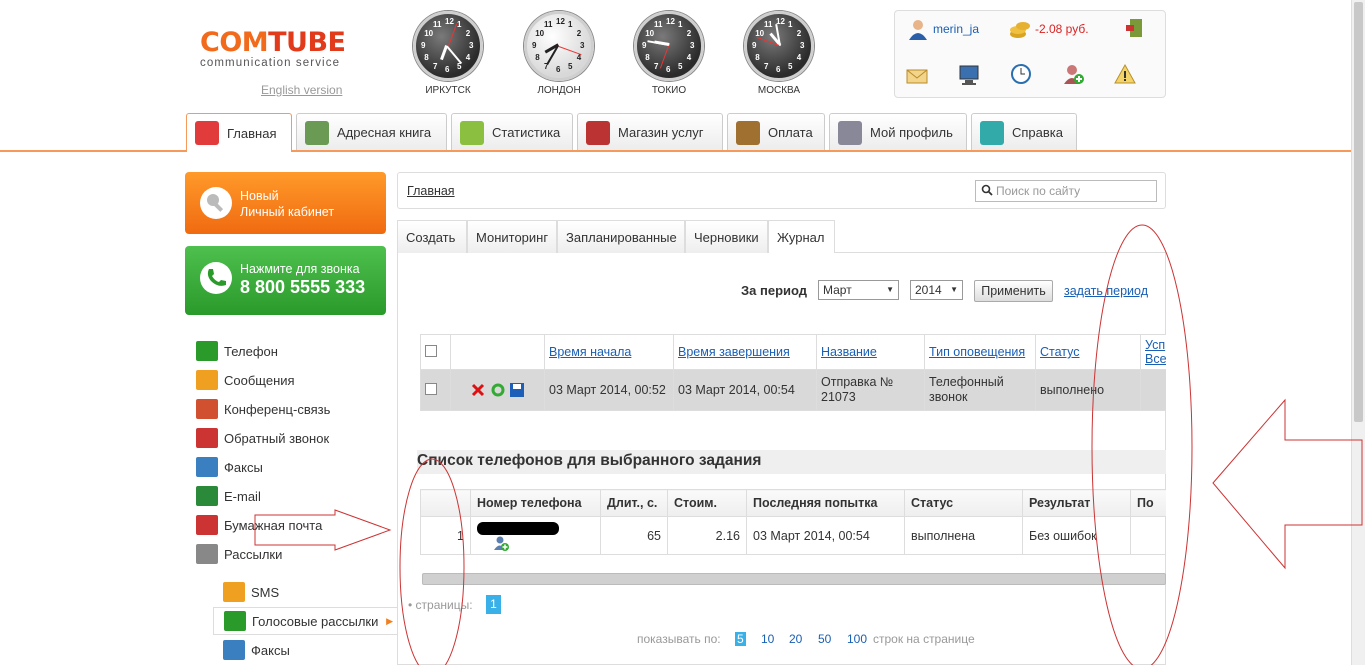  I want to click on current-page: 1, so click(493, 604).